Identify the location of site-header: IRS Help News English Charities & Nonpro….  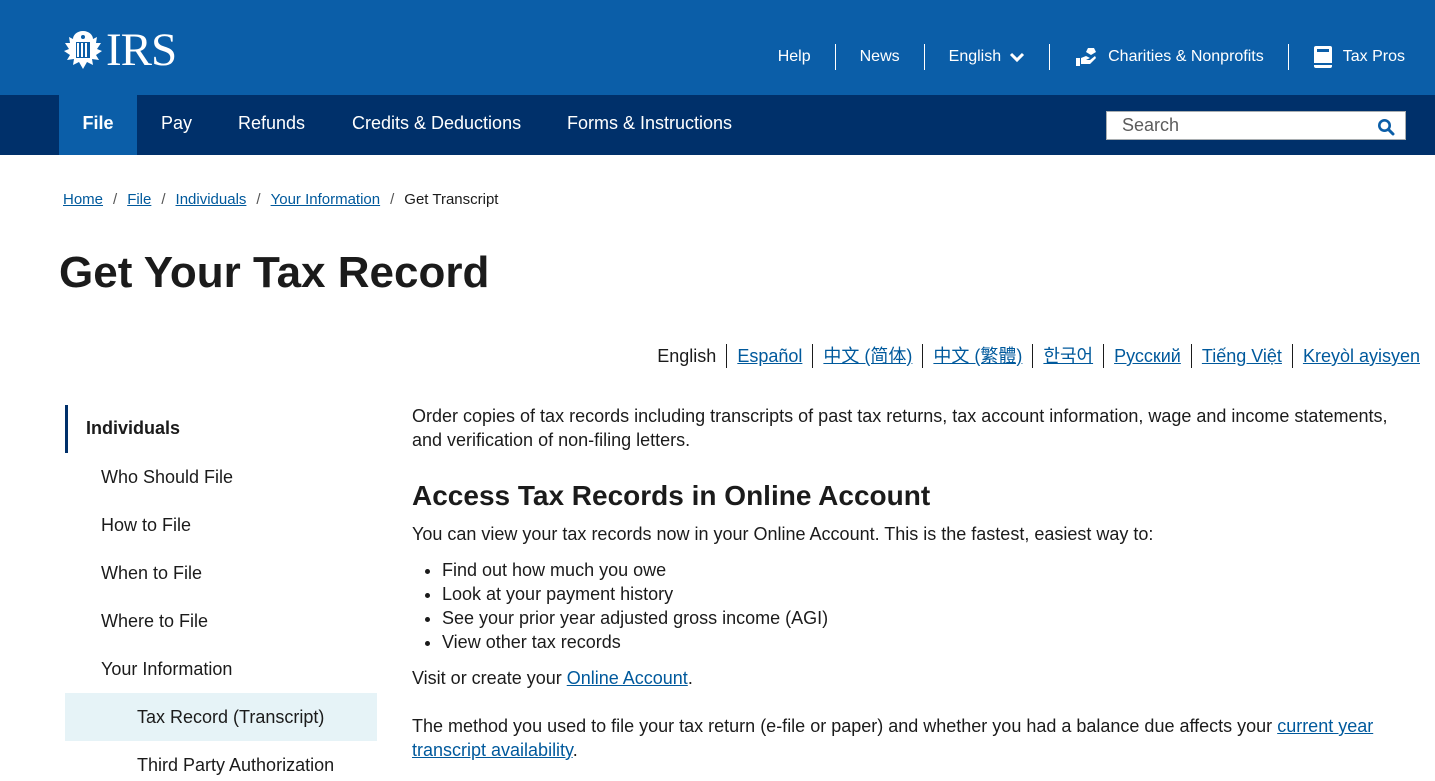
(717, 47).